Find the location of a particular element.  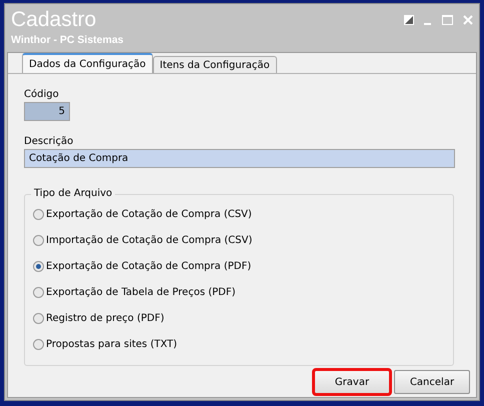

option-label: Exportação de Cotação de Compra (CSV) is located at coordinates (149, 214).